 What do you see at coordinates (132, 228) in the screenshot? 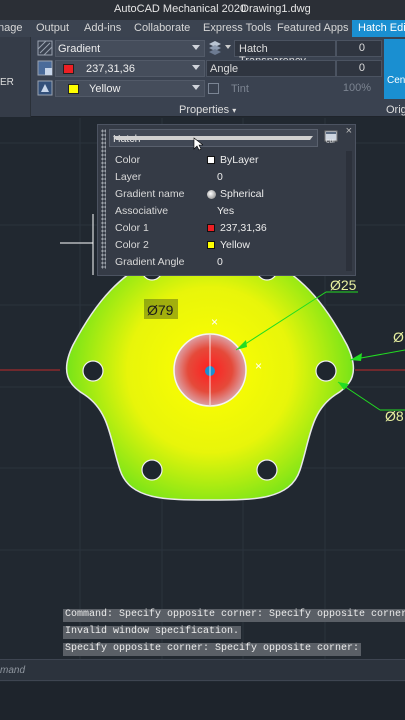
I see `property-key: Color 1` at bounding box center [132, 228].